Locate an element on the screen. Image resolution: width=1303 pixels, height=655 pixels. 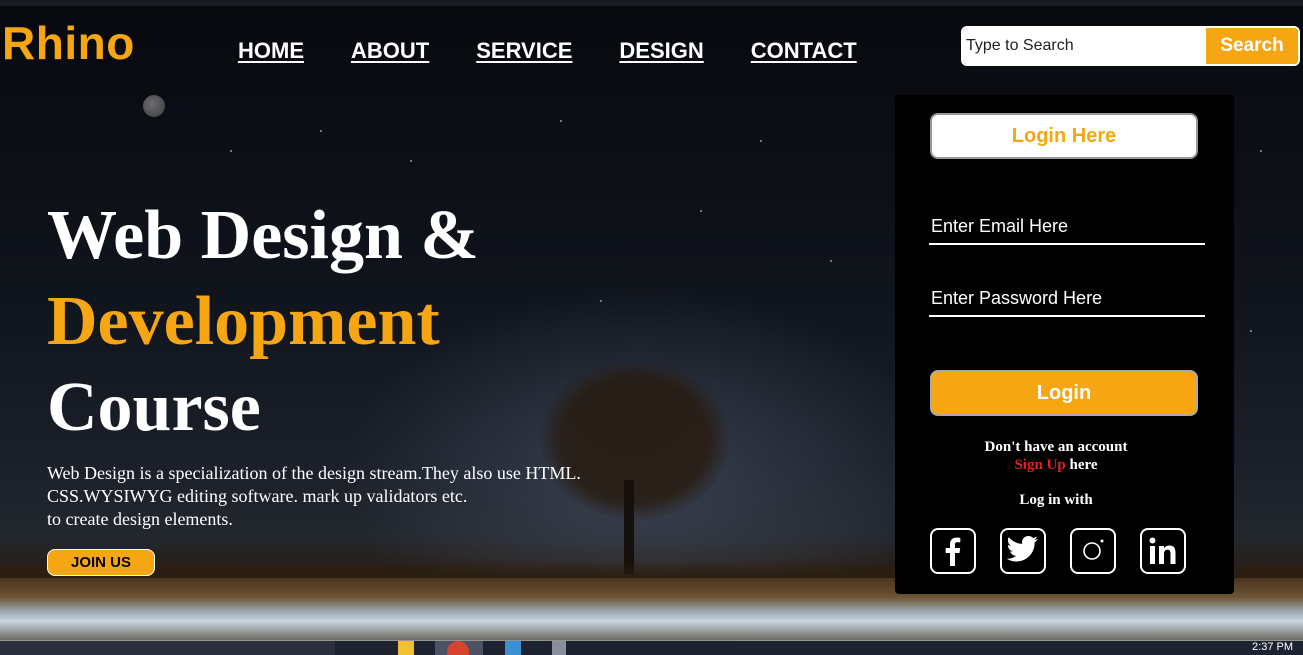
headline-line-2: Development is located at coordinates (243, 321).